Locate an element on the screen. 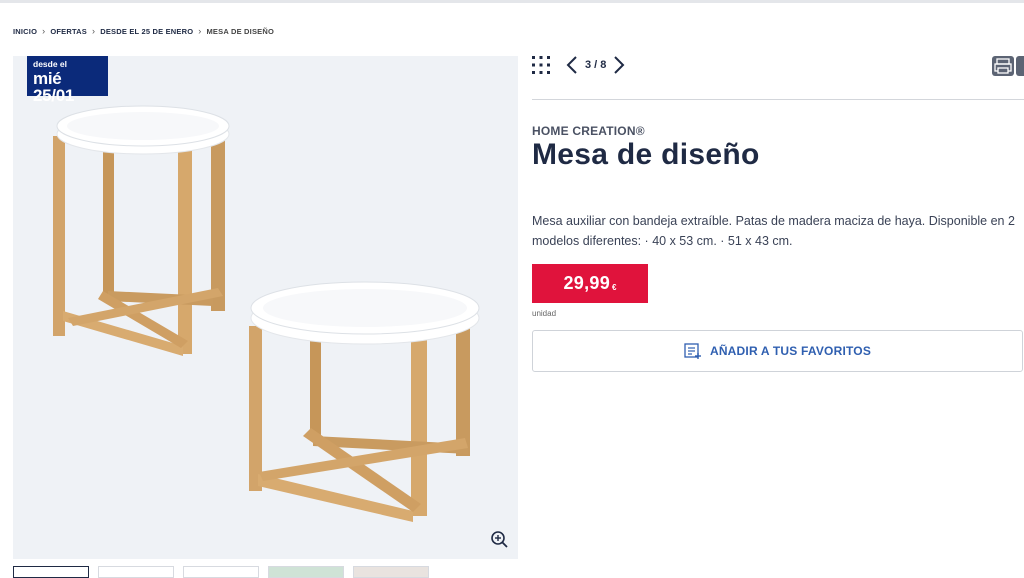 This screenshot has width=1024, height=578. breadcrumb-current: MESA DE DISEÑO is located at coordinates (240, 31).